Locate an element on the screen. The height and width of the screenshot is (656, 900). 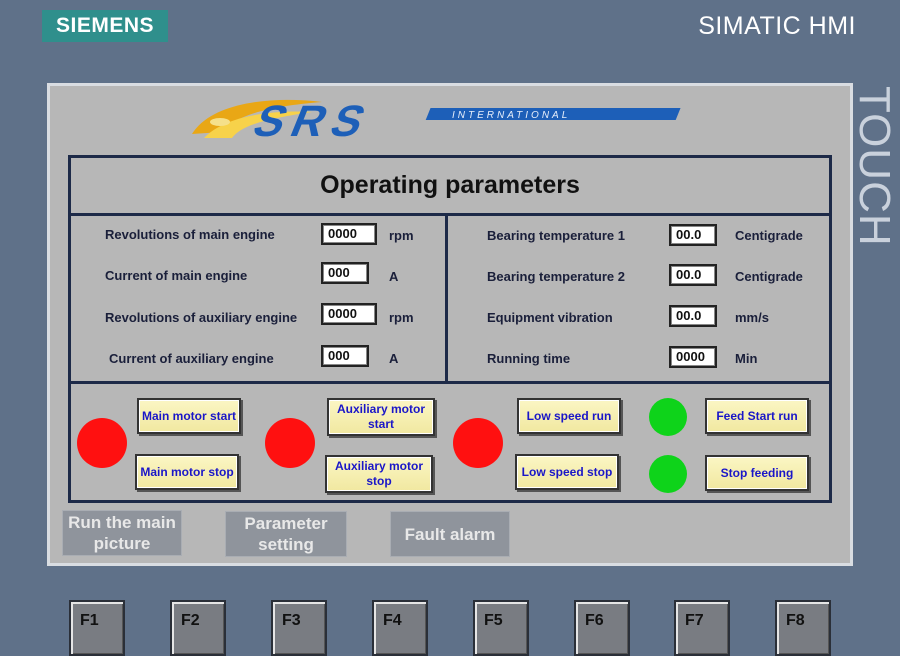
logo-srs-text: SRS is located at coordinates (313, 121).